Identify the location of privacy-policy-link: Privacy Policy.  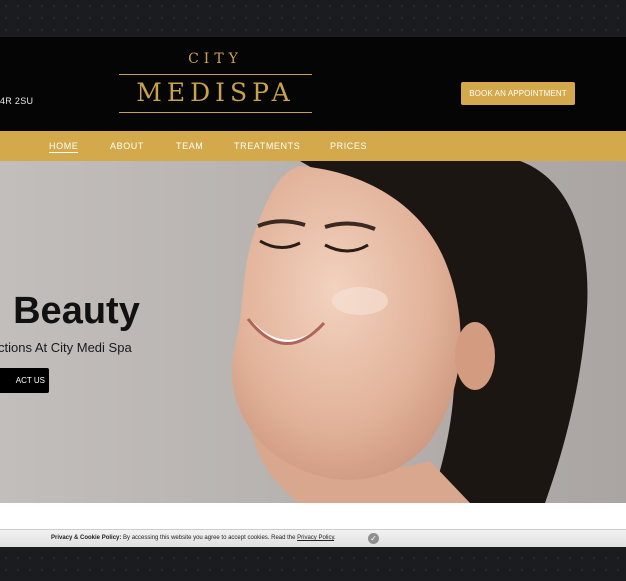
(315, 538).